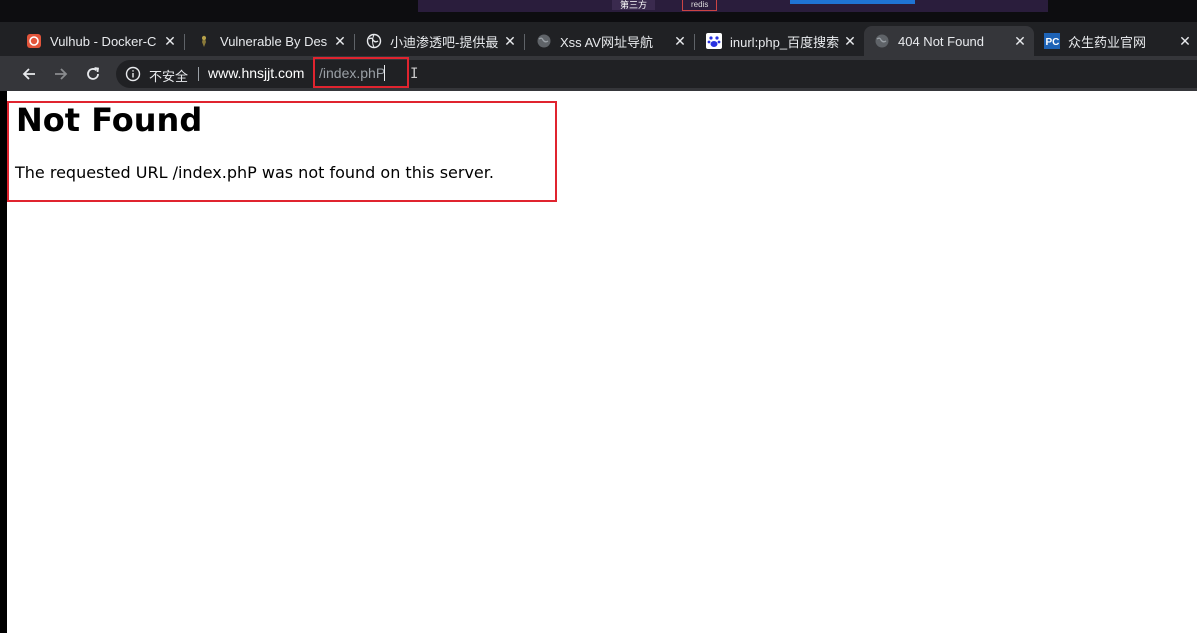 This screenshot has height=633, width=1197. Describe the element at coordinates (444, 42) in the screenshot. I see `tab-title: 小迪渗透吧-提供最` at that location.